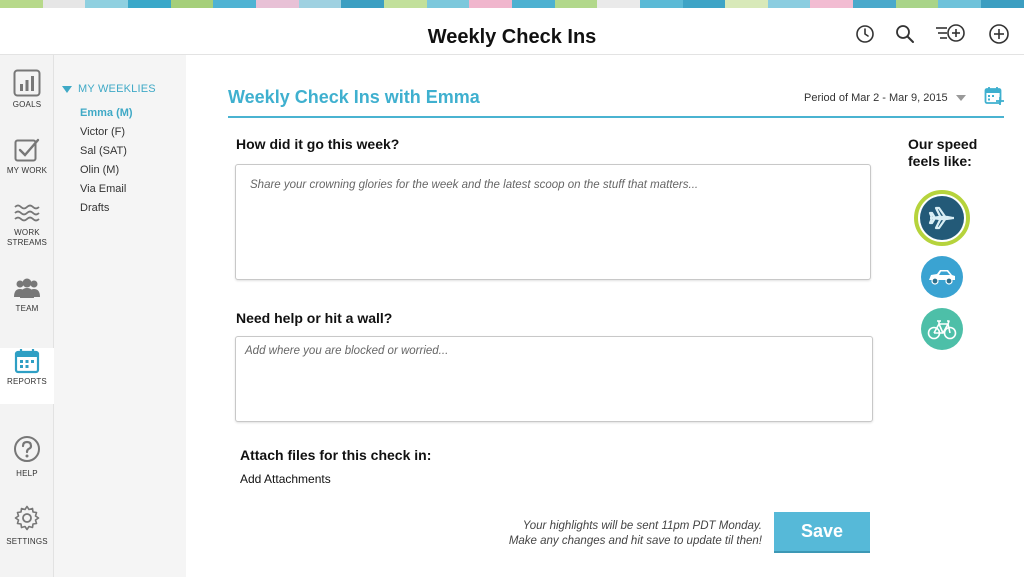  Describe the element at coordinates (27, 381) in the screenshot. I see `nav-label: REPORTS` at that location.